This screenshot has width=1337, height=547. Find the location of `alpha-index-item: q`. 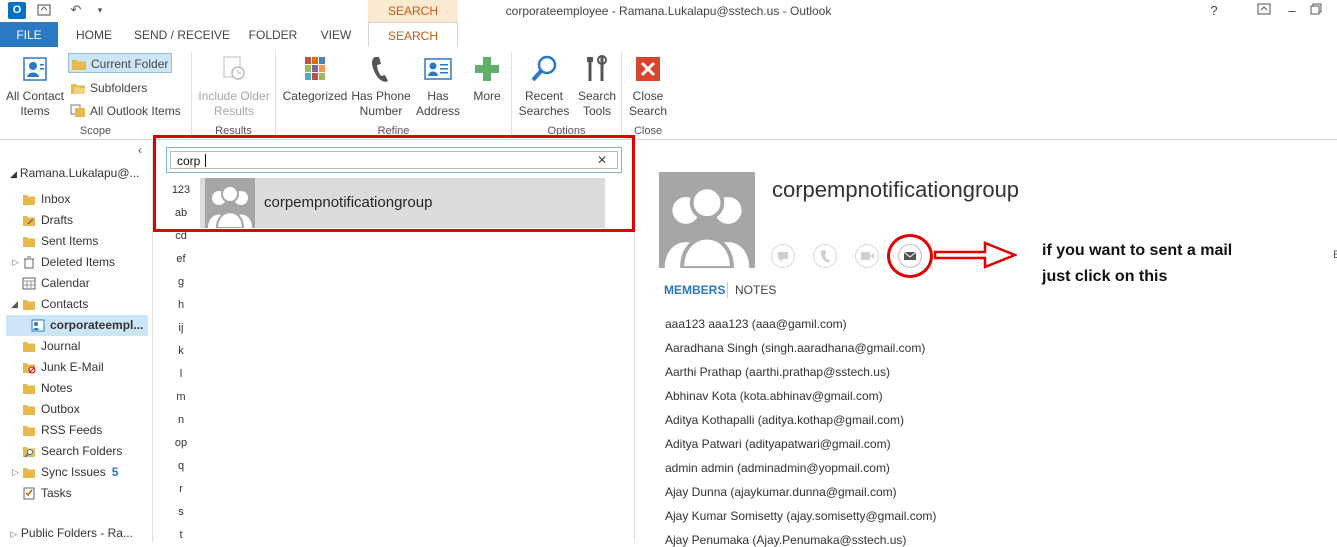

alpha-index-item: q is located at coordinates (181, 466).